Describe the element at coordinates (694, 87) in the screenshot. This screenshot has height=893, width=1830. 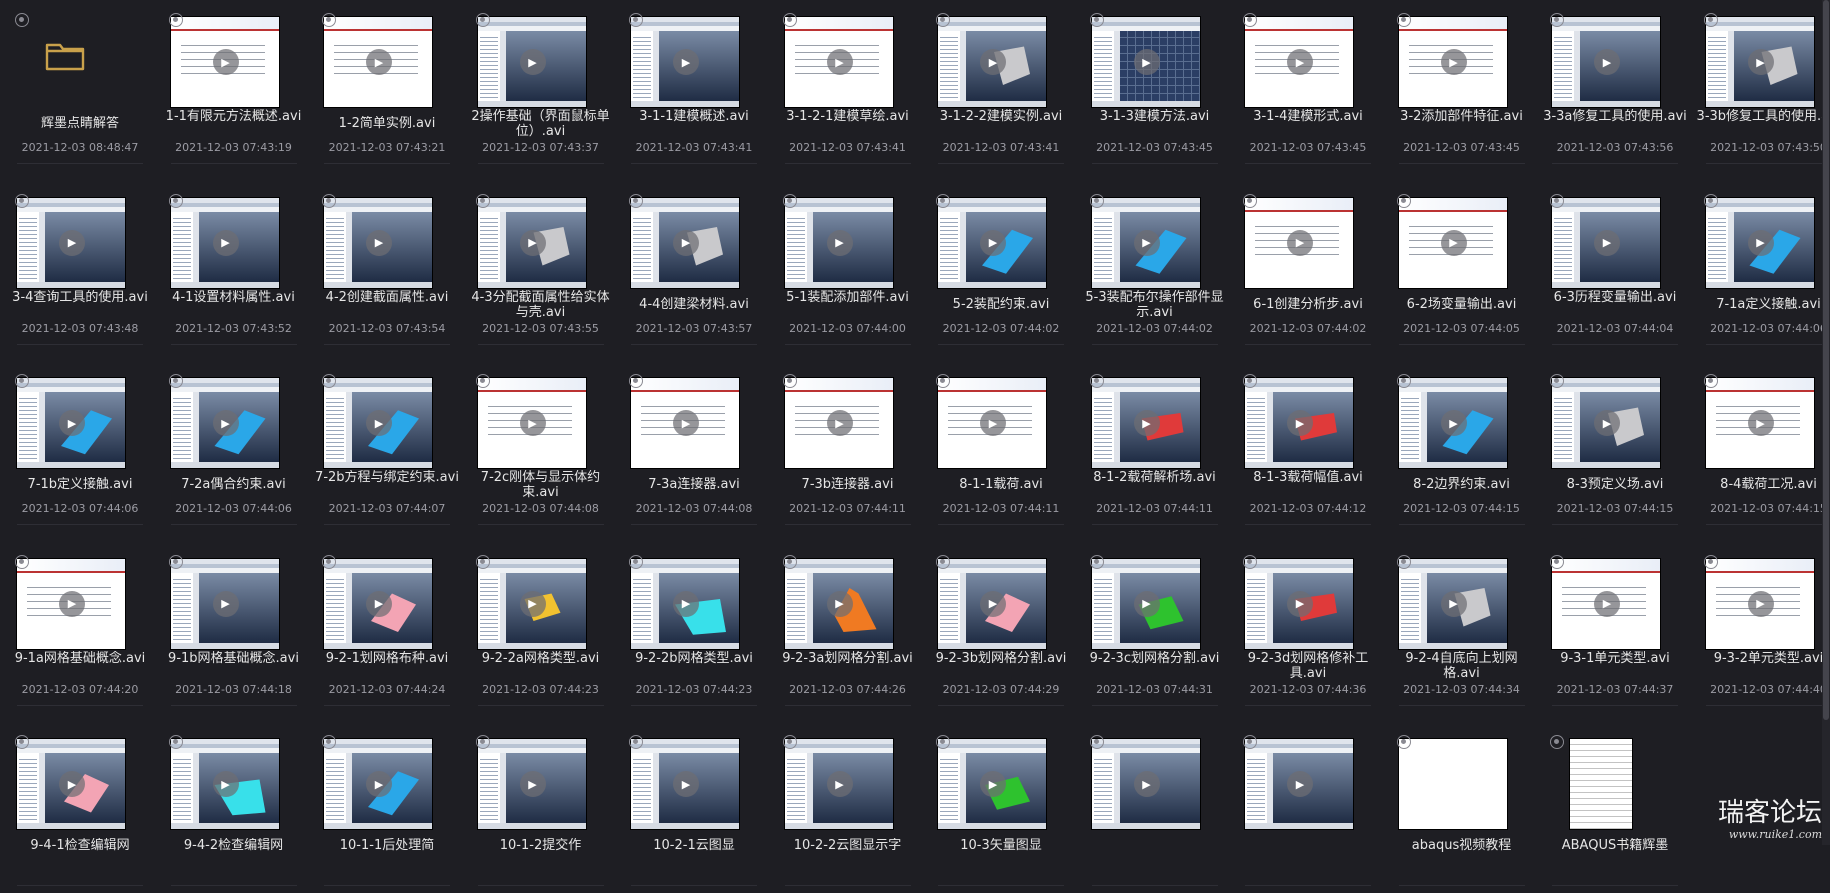
I see `file-tile: ▶3-1-1建模概述.avi2021-12-03 07:43:41` at that location.